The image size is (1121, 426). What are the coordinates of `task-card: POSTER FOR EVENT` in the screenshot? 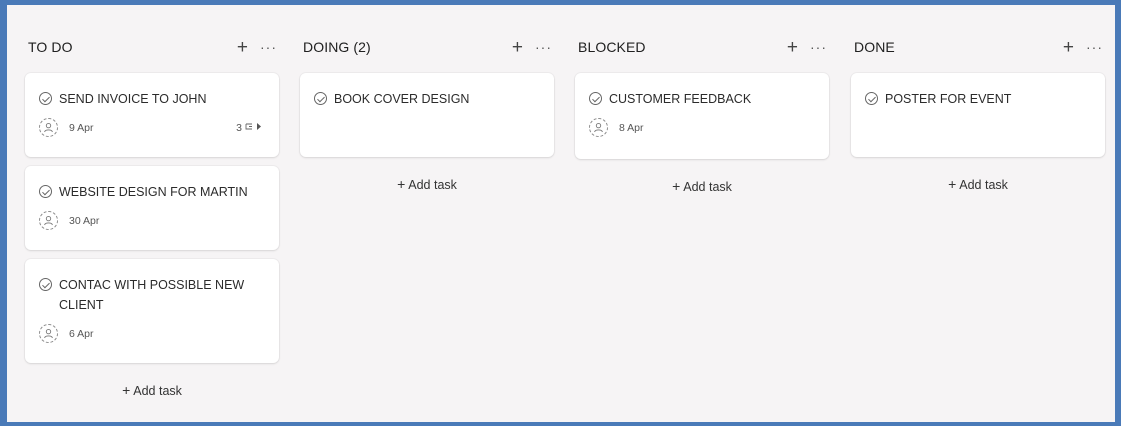 It's located at (978, 115).